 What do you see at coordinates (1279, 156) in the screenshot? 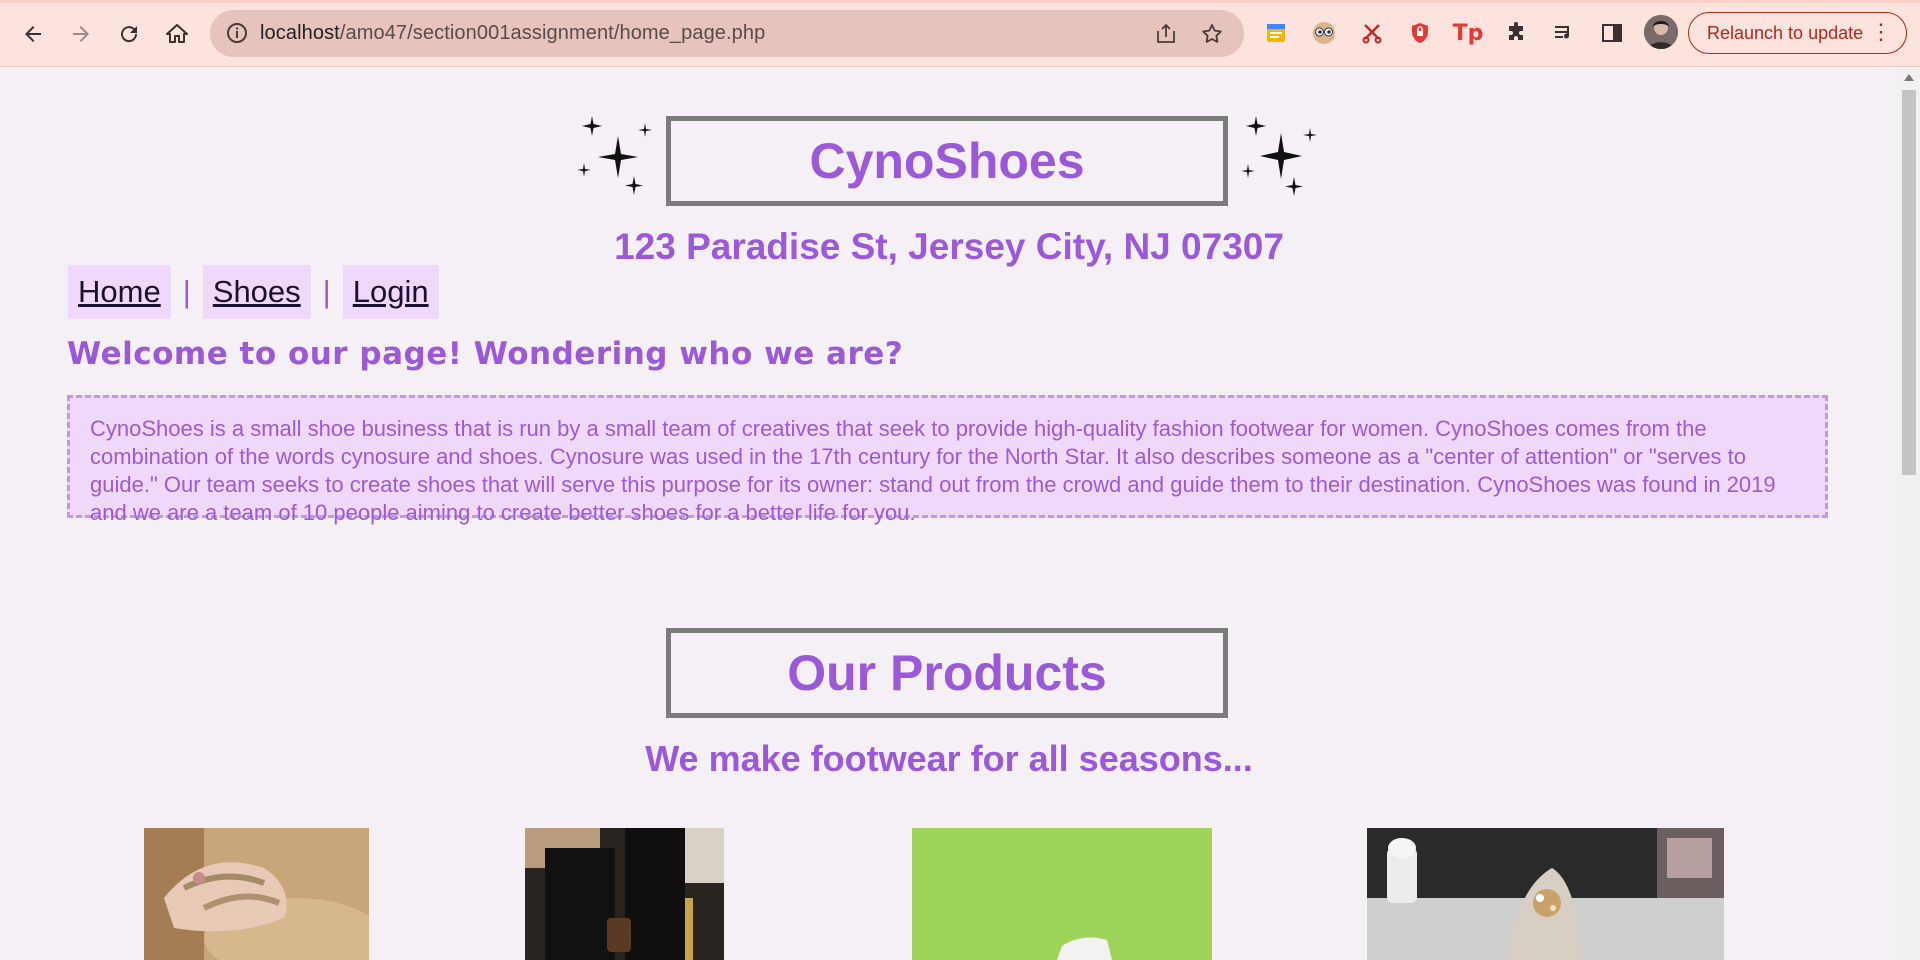
I see `sparkles-right-icon` at bounding box center [1279, 156].